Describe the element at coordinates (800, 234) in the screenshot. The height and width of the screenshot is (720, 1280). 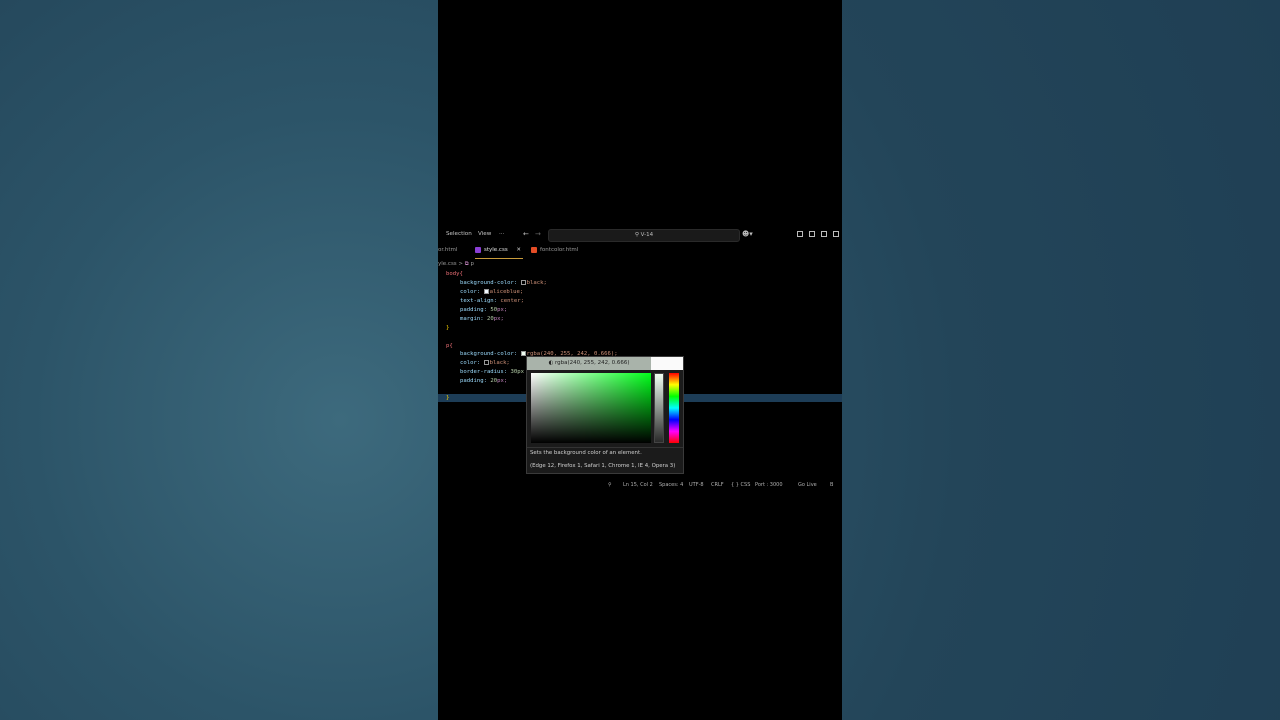
I see `layout-icon` at that location.